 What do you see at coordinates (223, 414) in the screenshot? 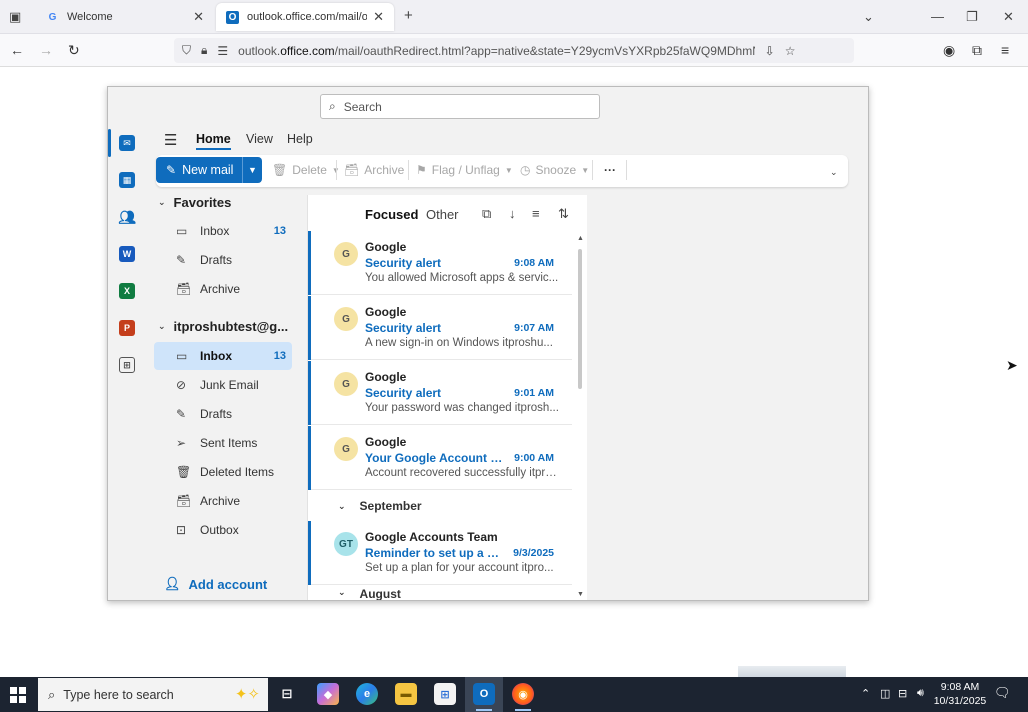
I see `folder-drafts: ✎ Drafts` at bounding box center [223, 414].